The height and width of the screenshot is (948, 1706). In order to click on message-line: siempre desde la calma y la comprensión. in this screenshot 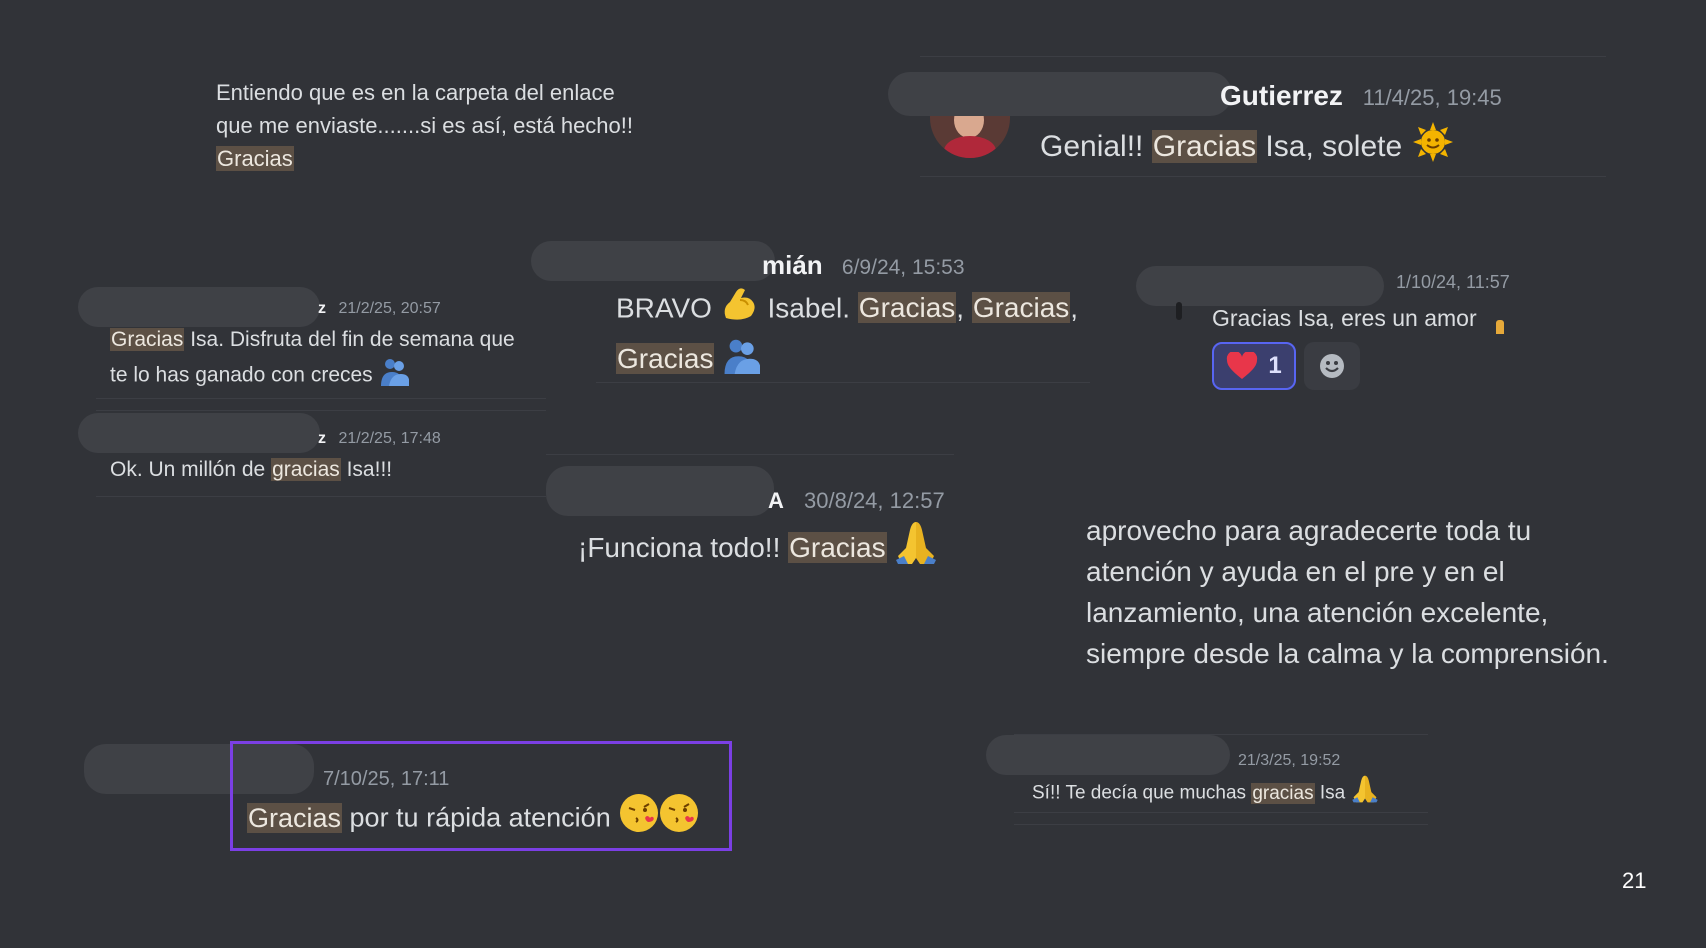, I will do `click(1347, 653)`.